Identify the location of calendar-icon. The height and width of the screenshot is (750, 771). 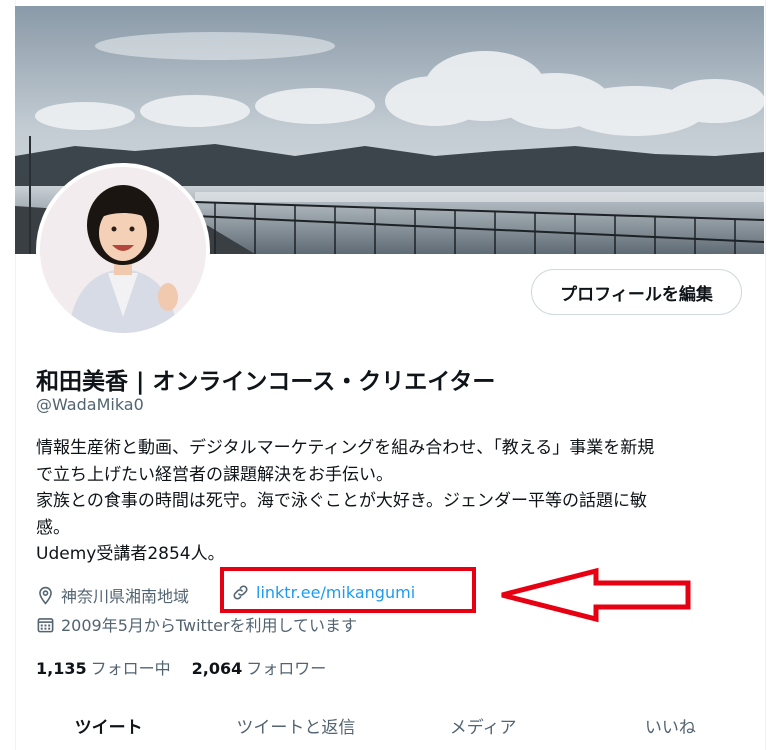
(45, 624).